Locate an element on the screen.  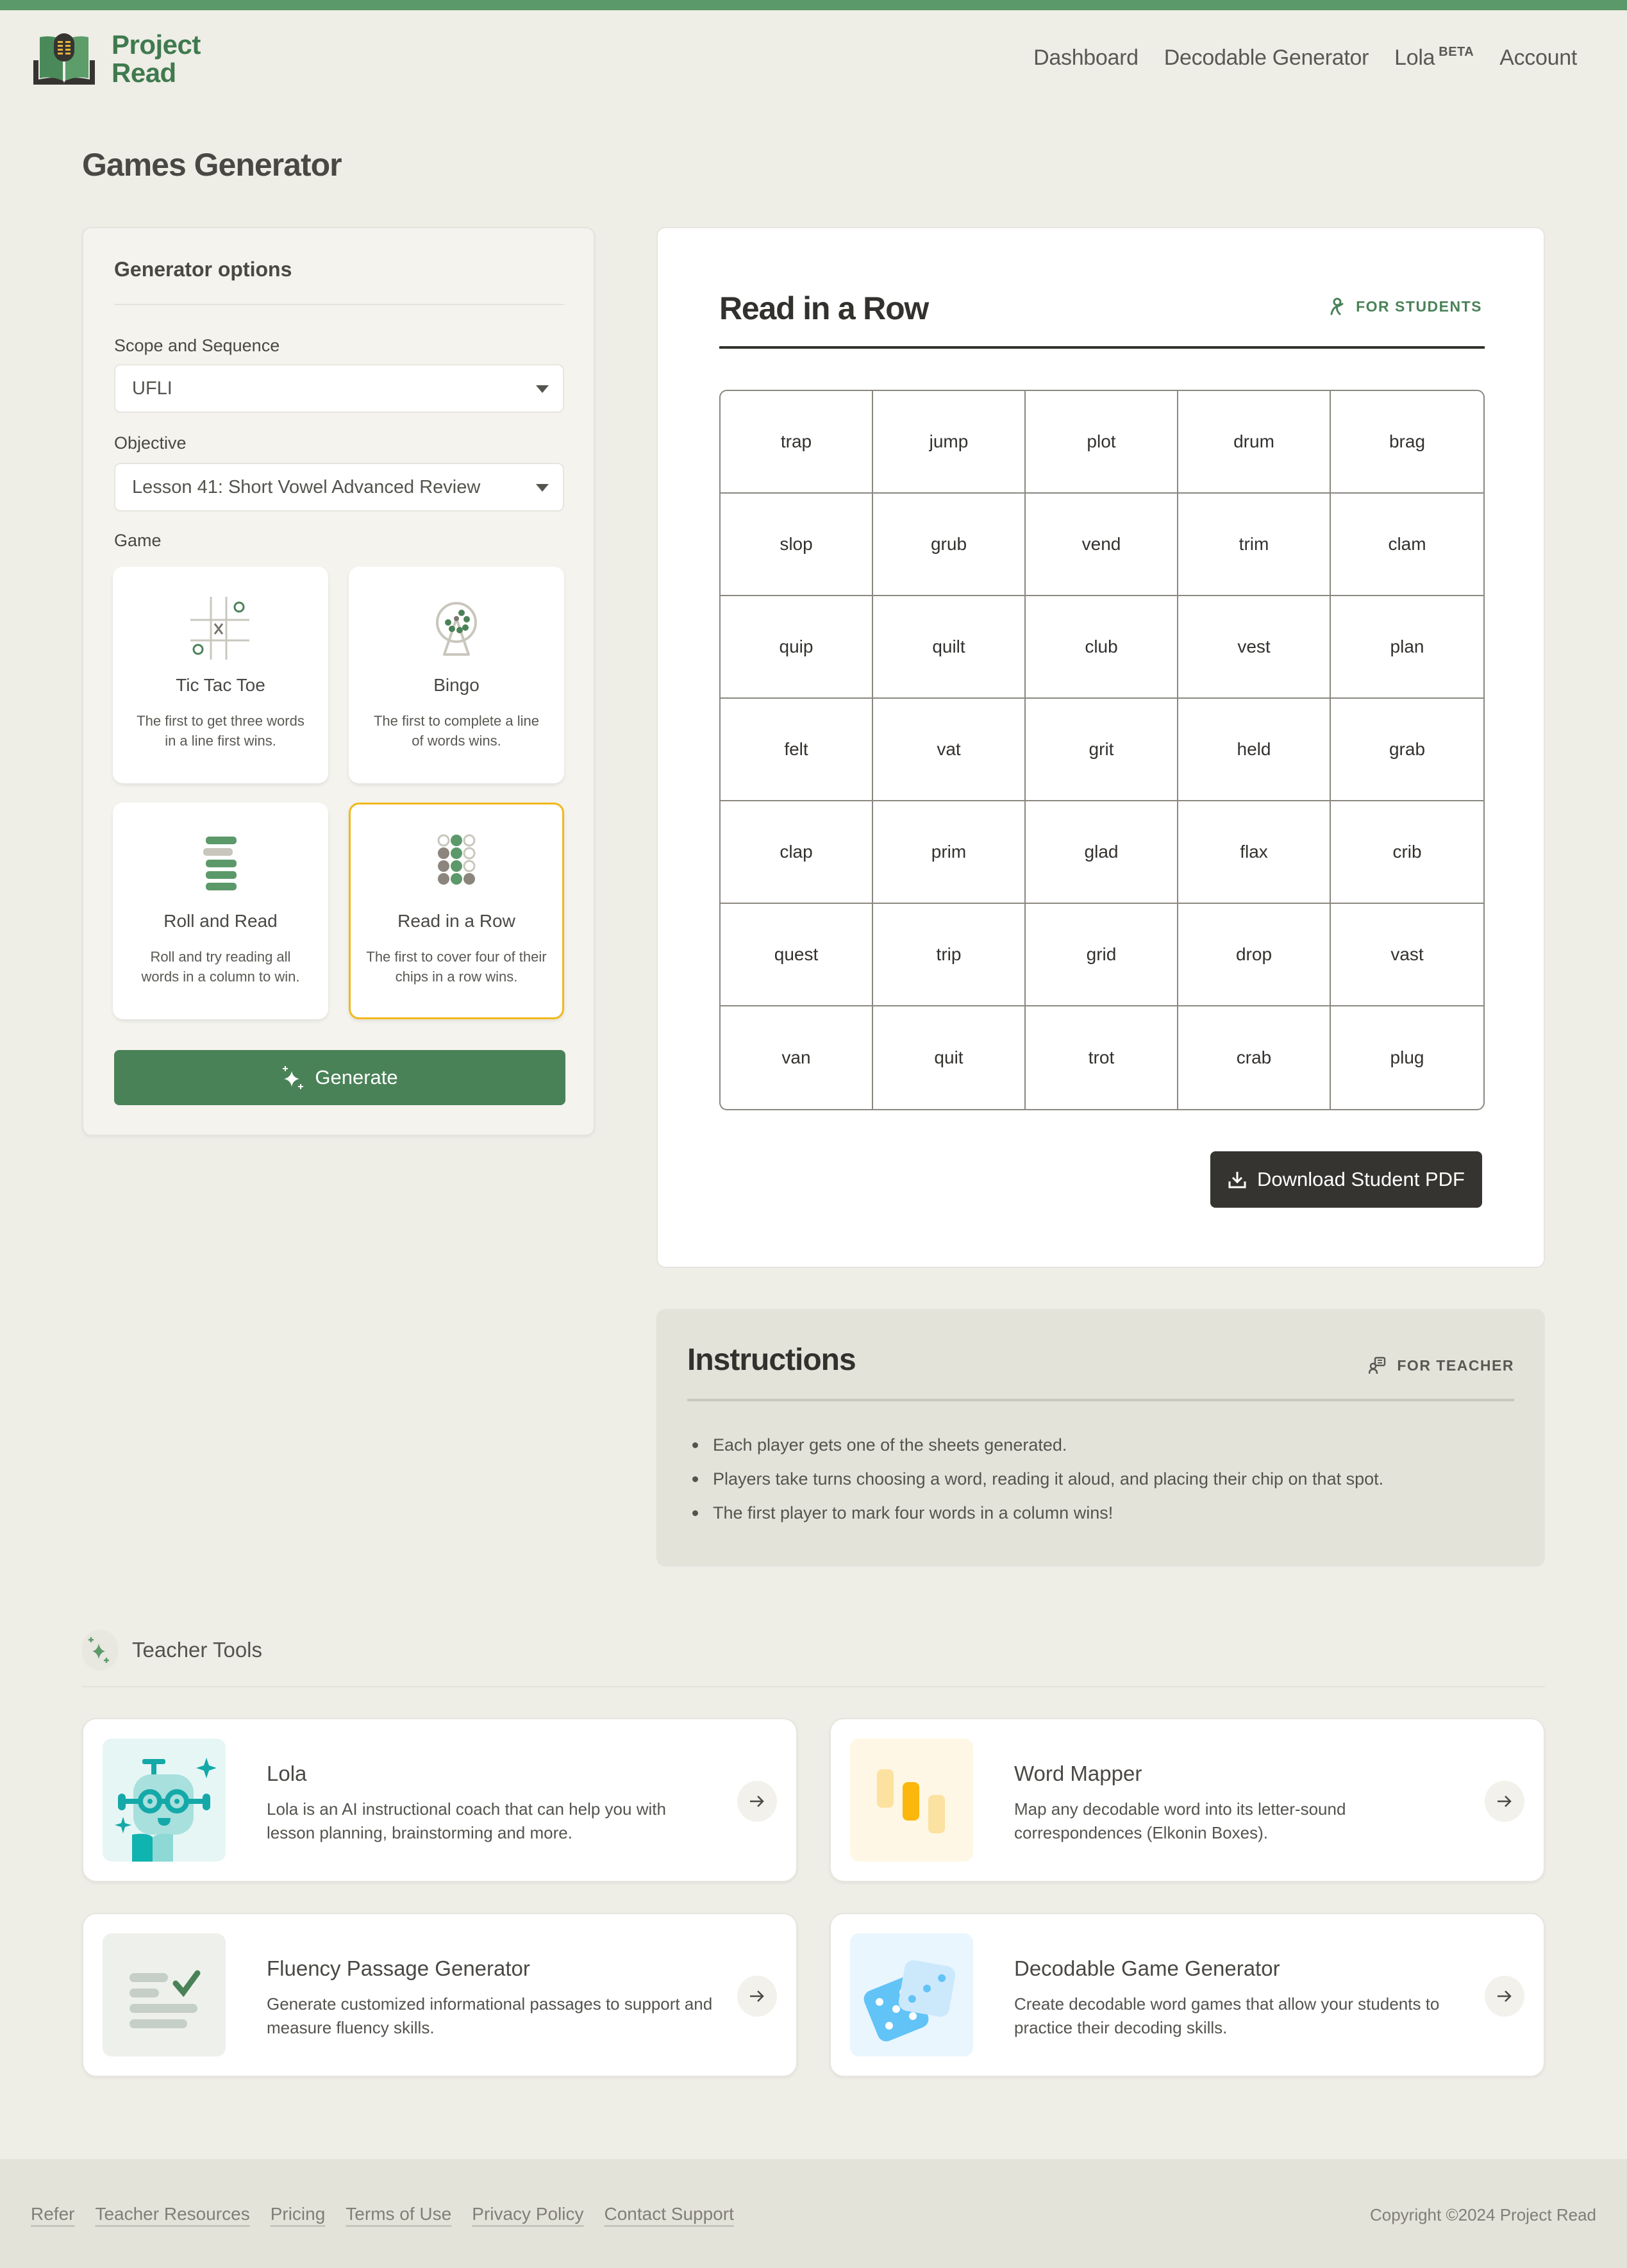
scope-label: Scope and Sequence is located at coordinates (197, 345).